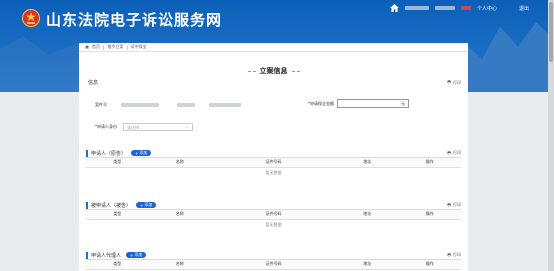 This screenshot has width=554, height=271. What do you see at coordinates (40, 64) in the screenshot?
I see `banner-decoration` at bounding box center [40, 64].